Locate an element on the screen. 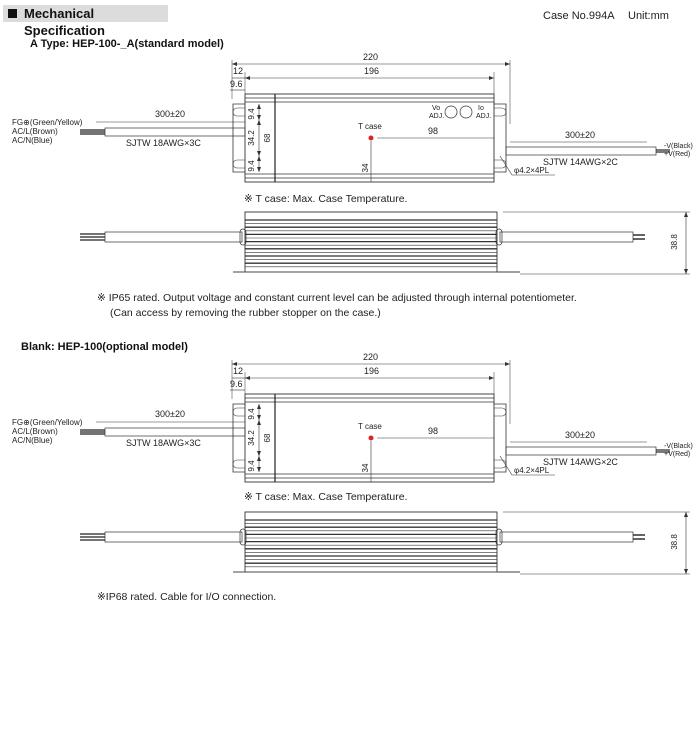  side-view-drawing-0: 38.8 is located at coordinates (385, 243).